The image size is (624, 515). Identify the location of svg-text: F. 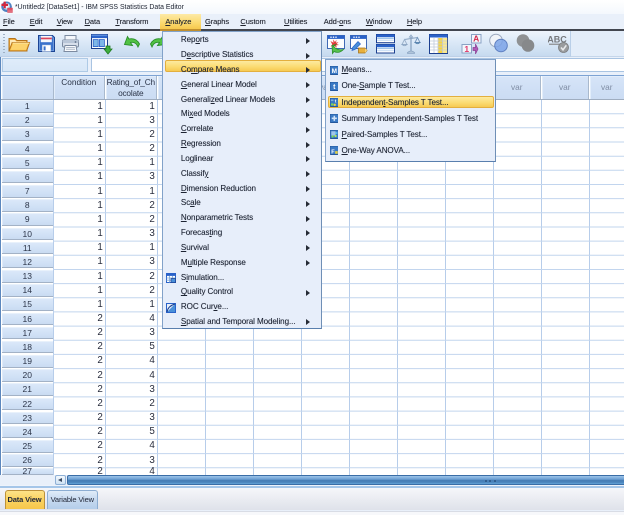
(333, 152).